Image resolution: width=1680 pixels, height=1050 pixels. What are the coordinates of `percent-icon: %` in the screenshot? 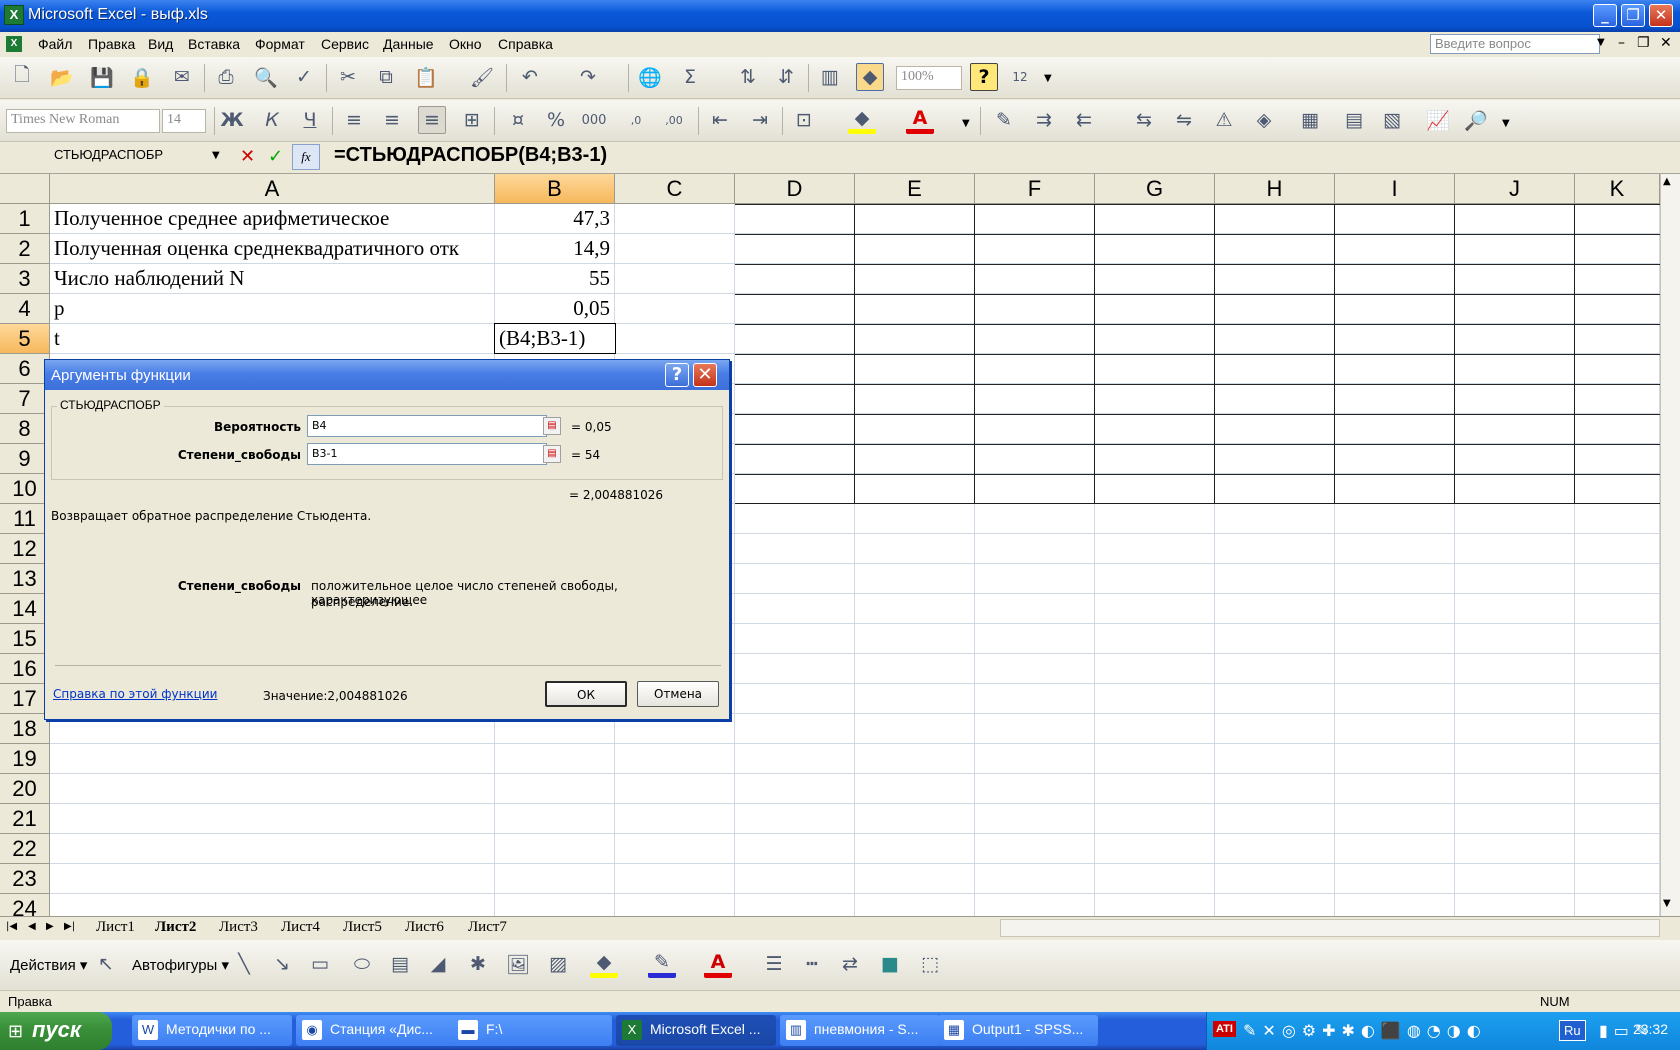 It's located at (556, 120).